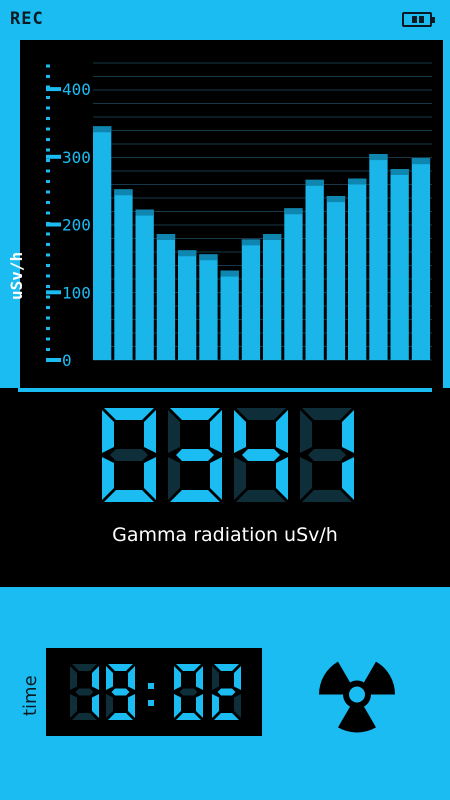 The image size is (450, 800). What do you see at coordinates (228, 455) in the screenshot?
I see `dose-rate-display` at bounding box center [228, 455].